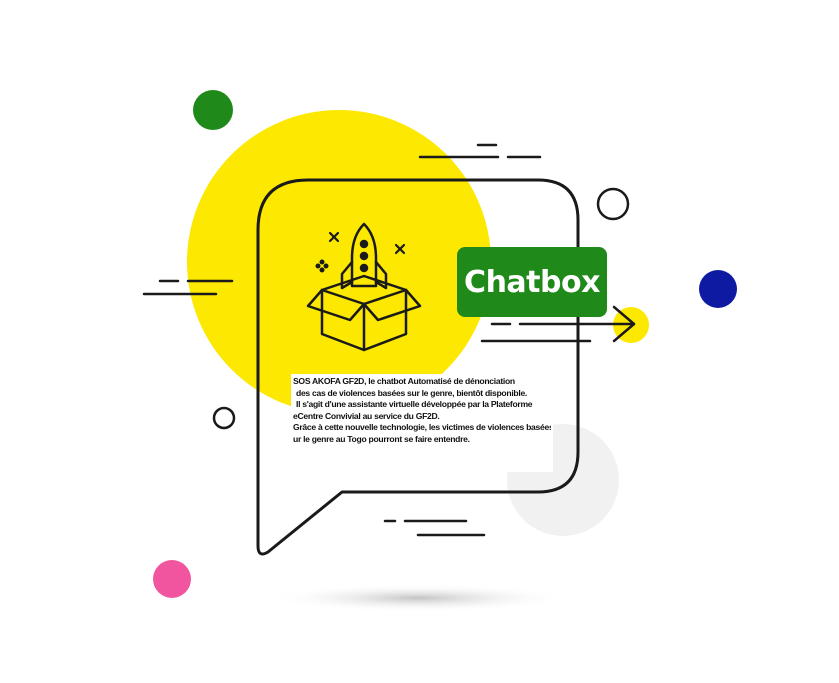  What do you see at coordinates (366, 415) in the screenshot?
I see `description-line: eCentre Convivial au service du GF2D.` at bounding box center [366, 415].